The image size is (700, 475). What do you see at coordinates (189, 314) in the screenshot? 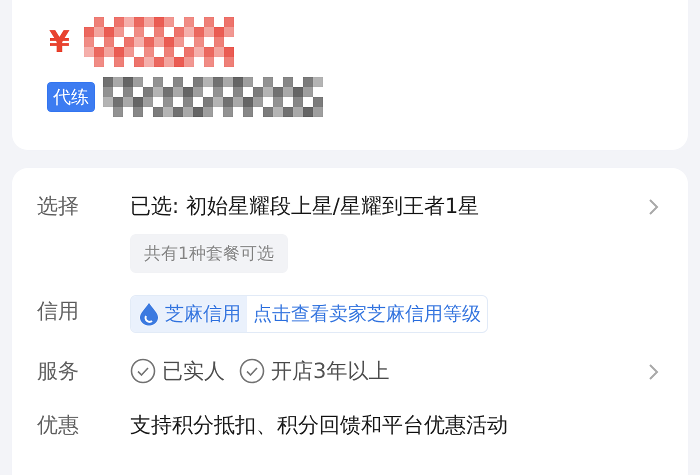
I see `credit-badge: 芝麻信用` at bounding box center [189, 314].